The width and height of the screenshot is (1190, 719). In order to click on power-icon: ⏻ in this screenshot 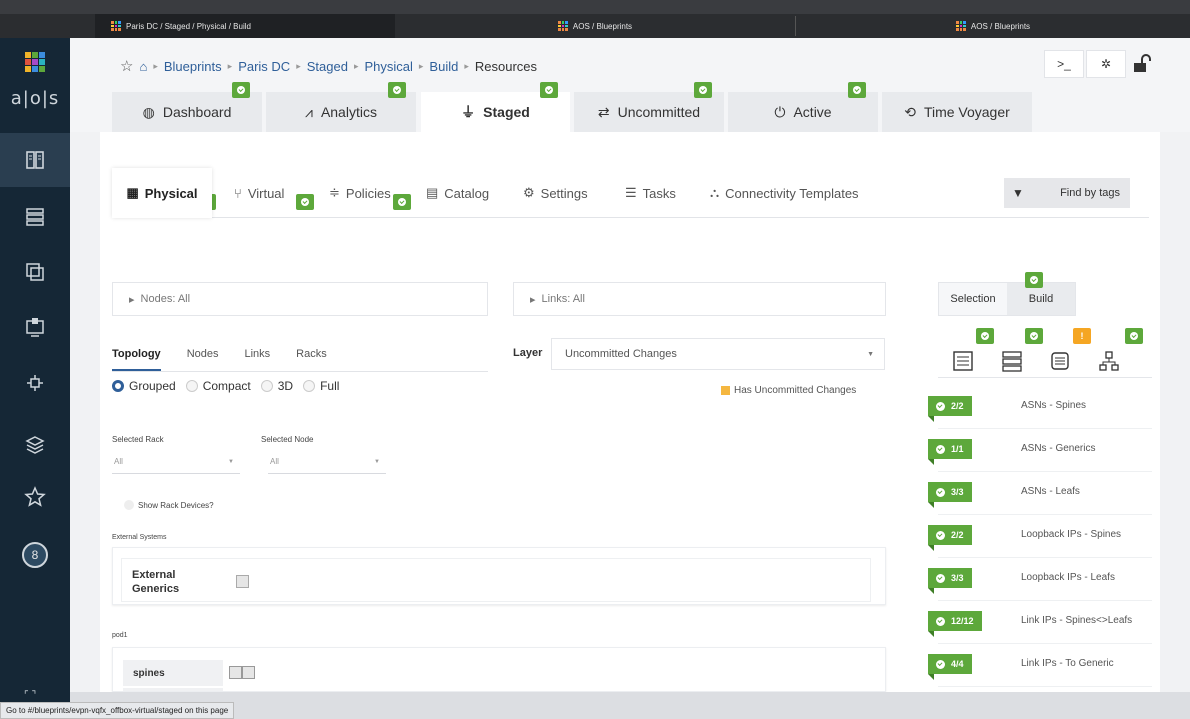, I will do `click(780, 111)`.